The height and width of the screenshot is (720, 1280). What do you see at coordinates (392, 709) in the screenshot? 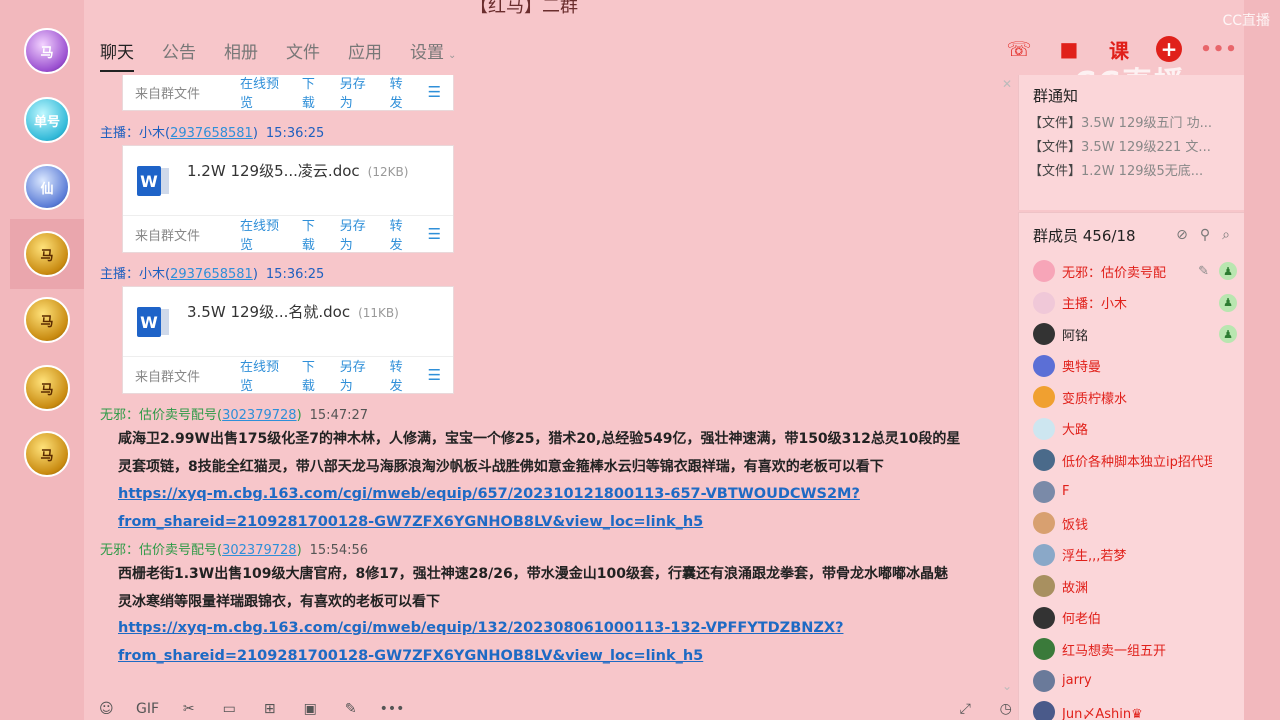
I see `more-tools-icon: •••` at bounding box center [392, 709].